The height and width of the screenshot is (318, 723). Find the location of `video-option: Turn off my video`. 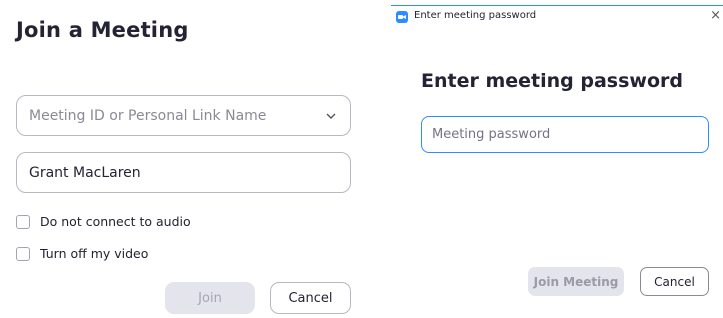

video-option: Turn off my video is located at coordinates (82, 253).